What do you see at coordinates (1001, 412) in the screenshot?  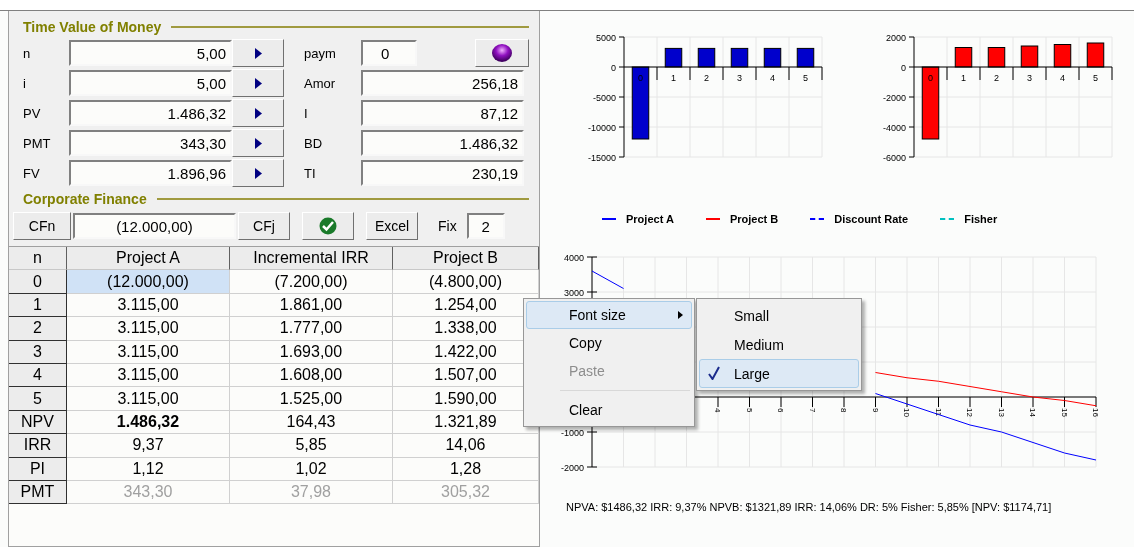 I see `axis-label: 13` at bounding box center [1001, 412].